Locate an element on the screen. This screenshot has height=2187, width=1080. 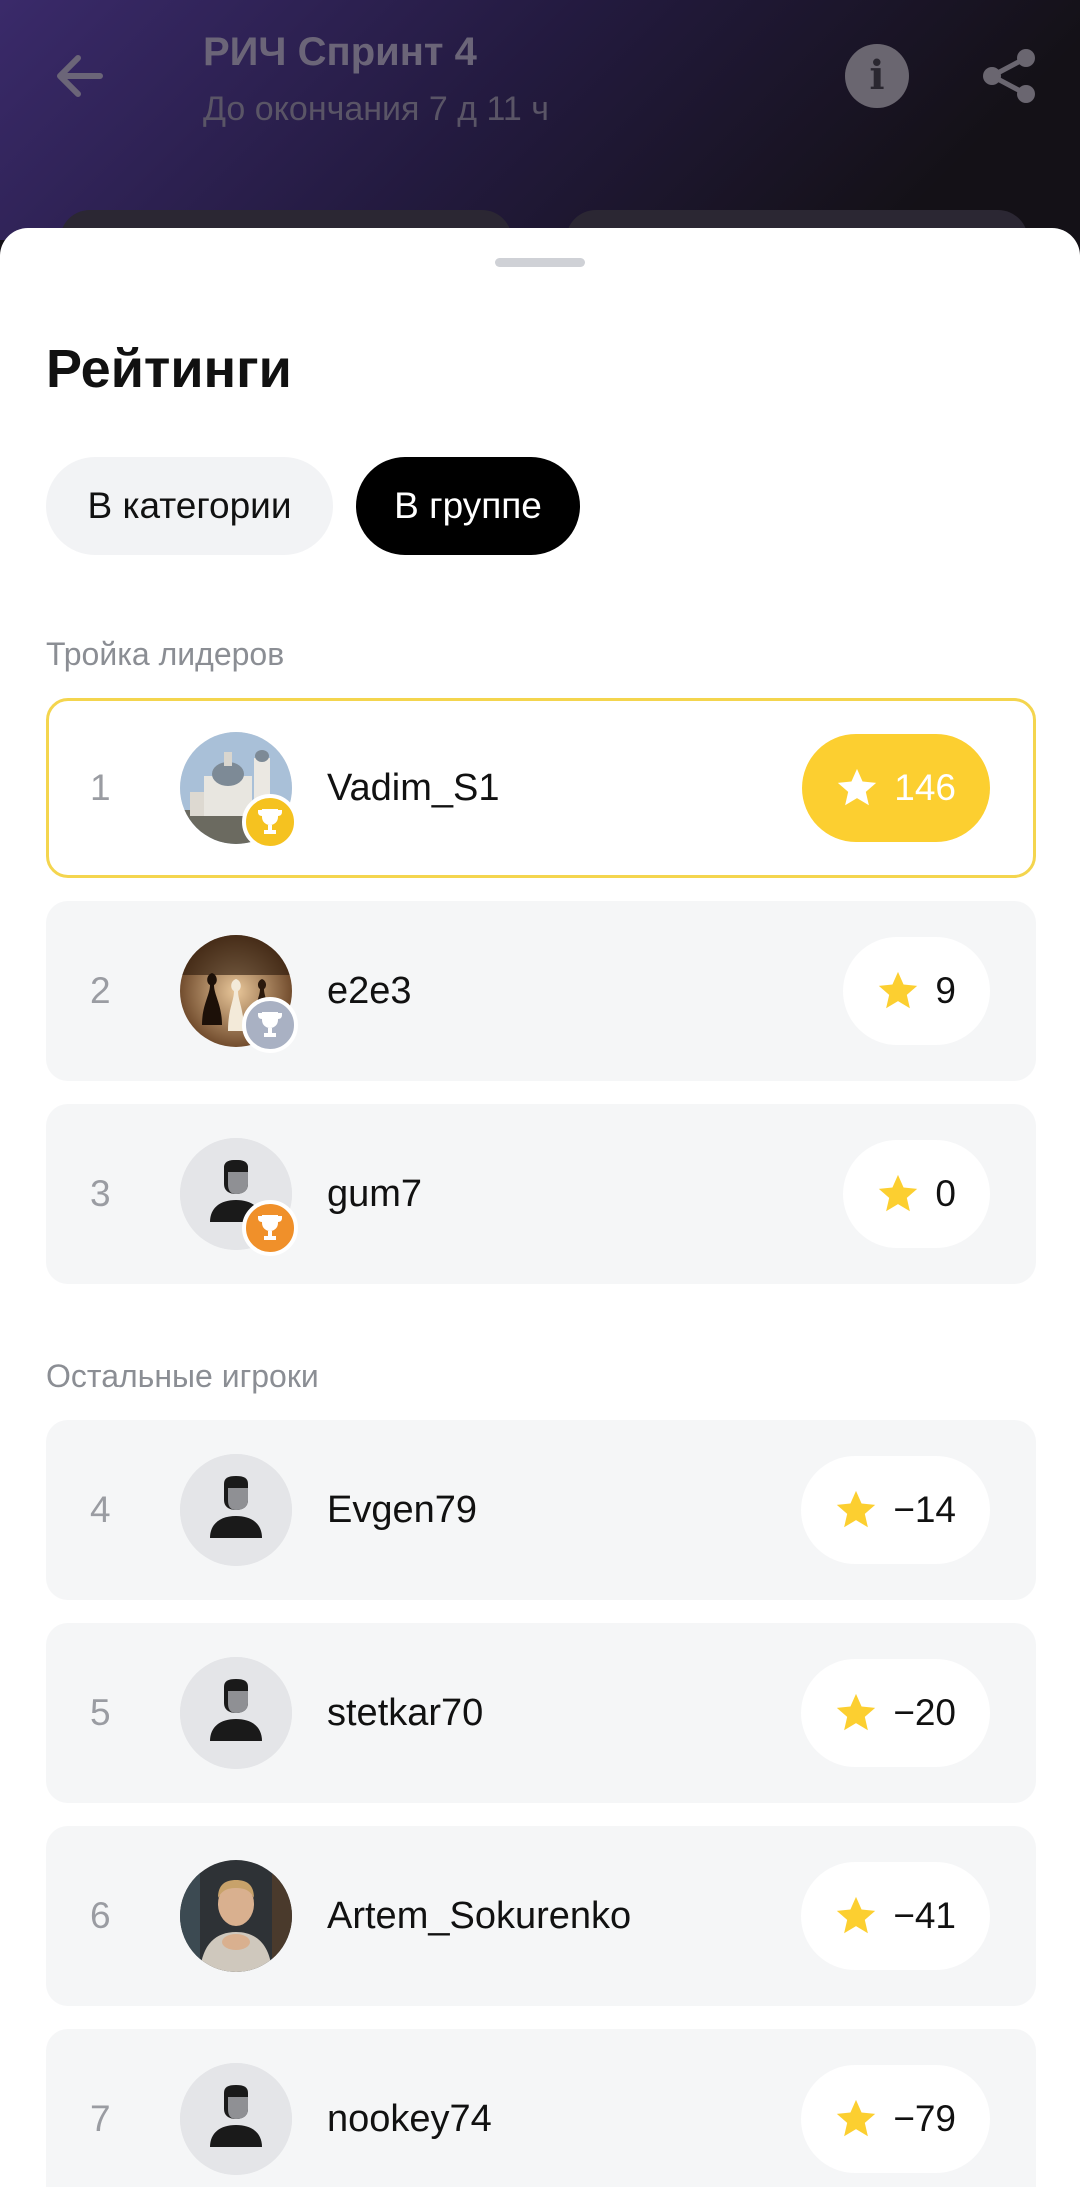
rank-number: 2 is located at coordinates (100, 990).